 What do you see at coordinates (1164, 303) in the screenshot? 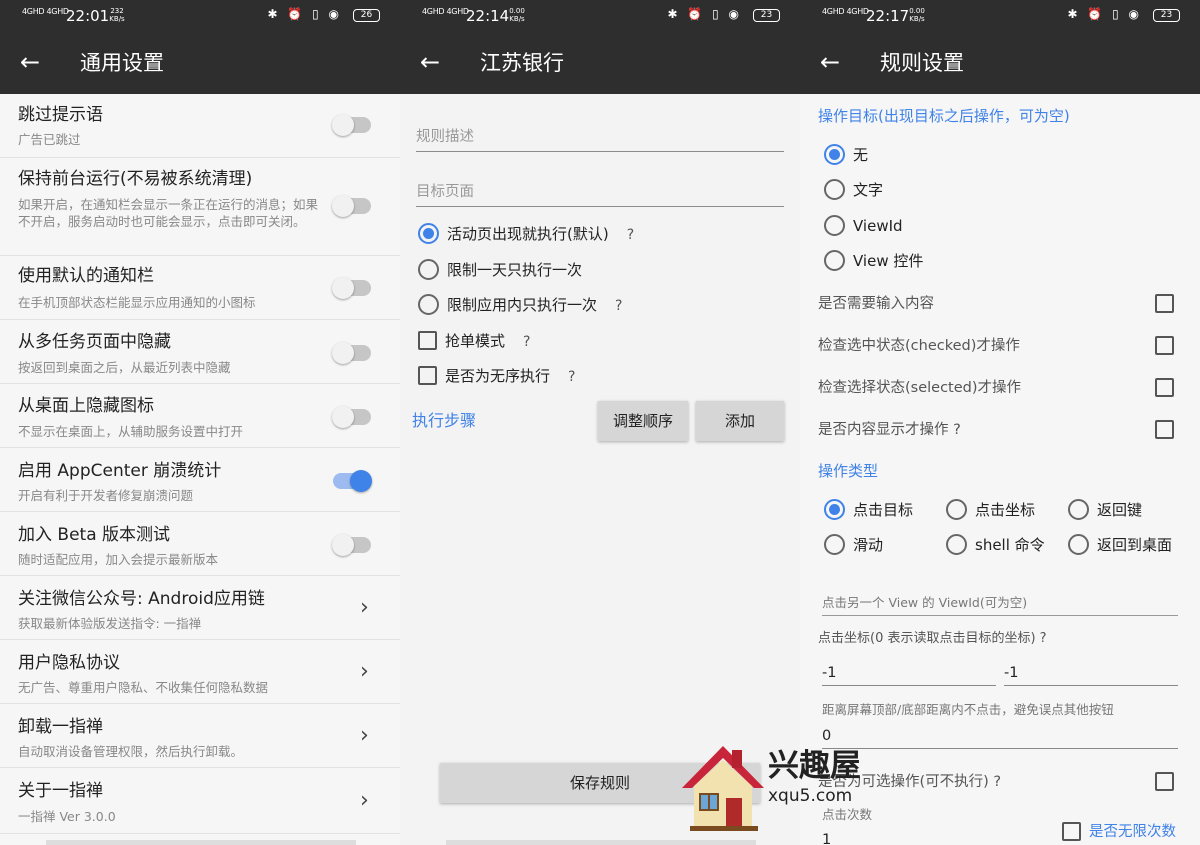
I see `checkbox-need-input` at bounding box center [1164, 303].